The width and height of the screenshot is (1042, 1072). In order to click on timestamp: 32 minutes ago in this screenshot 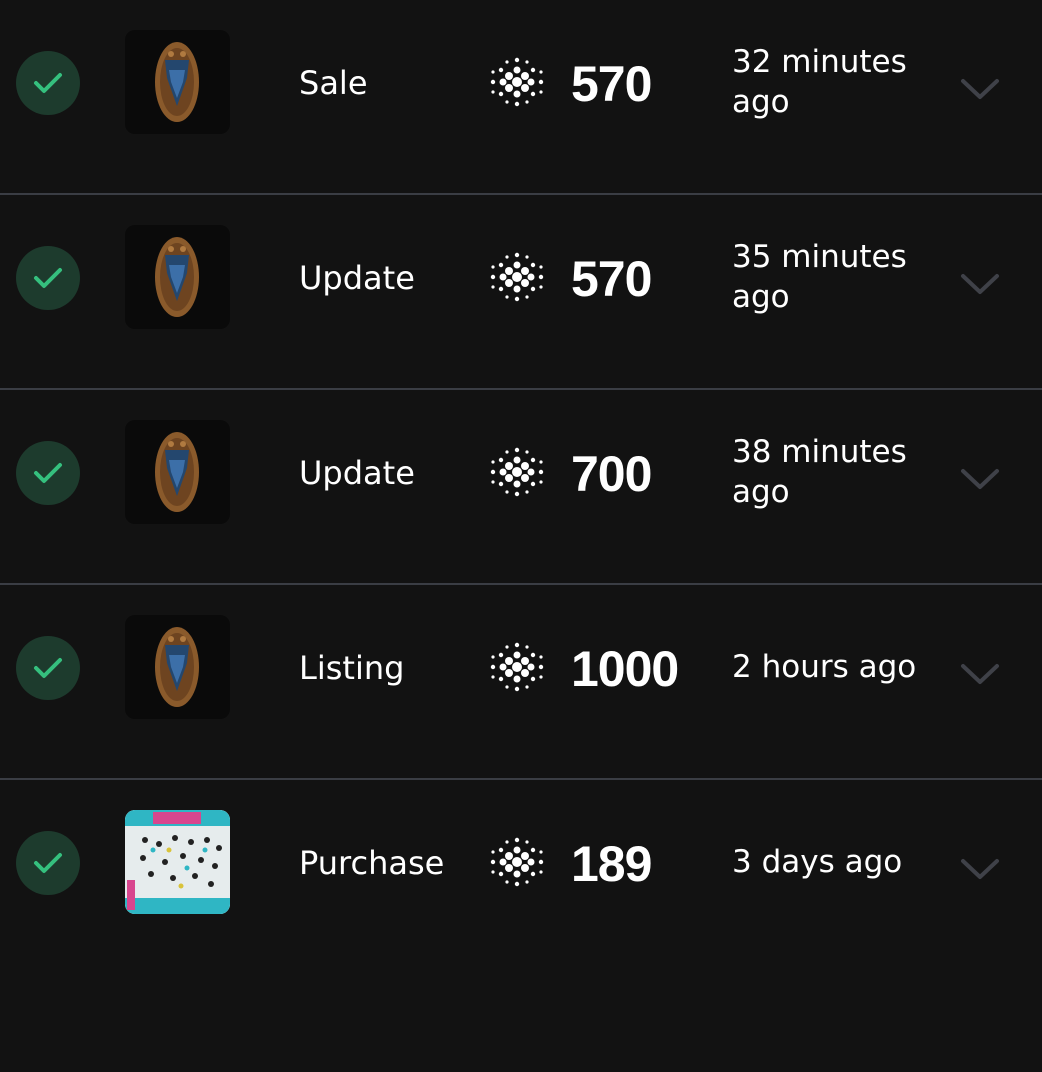, I will do `click(819, 82)`.